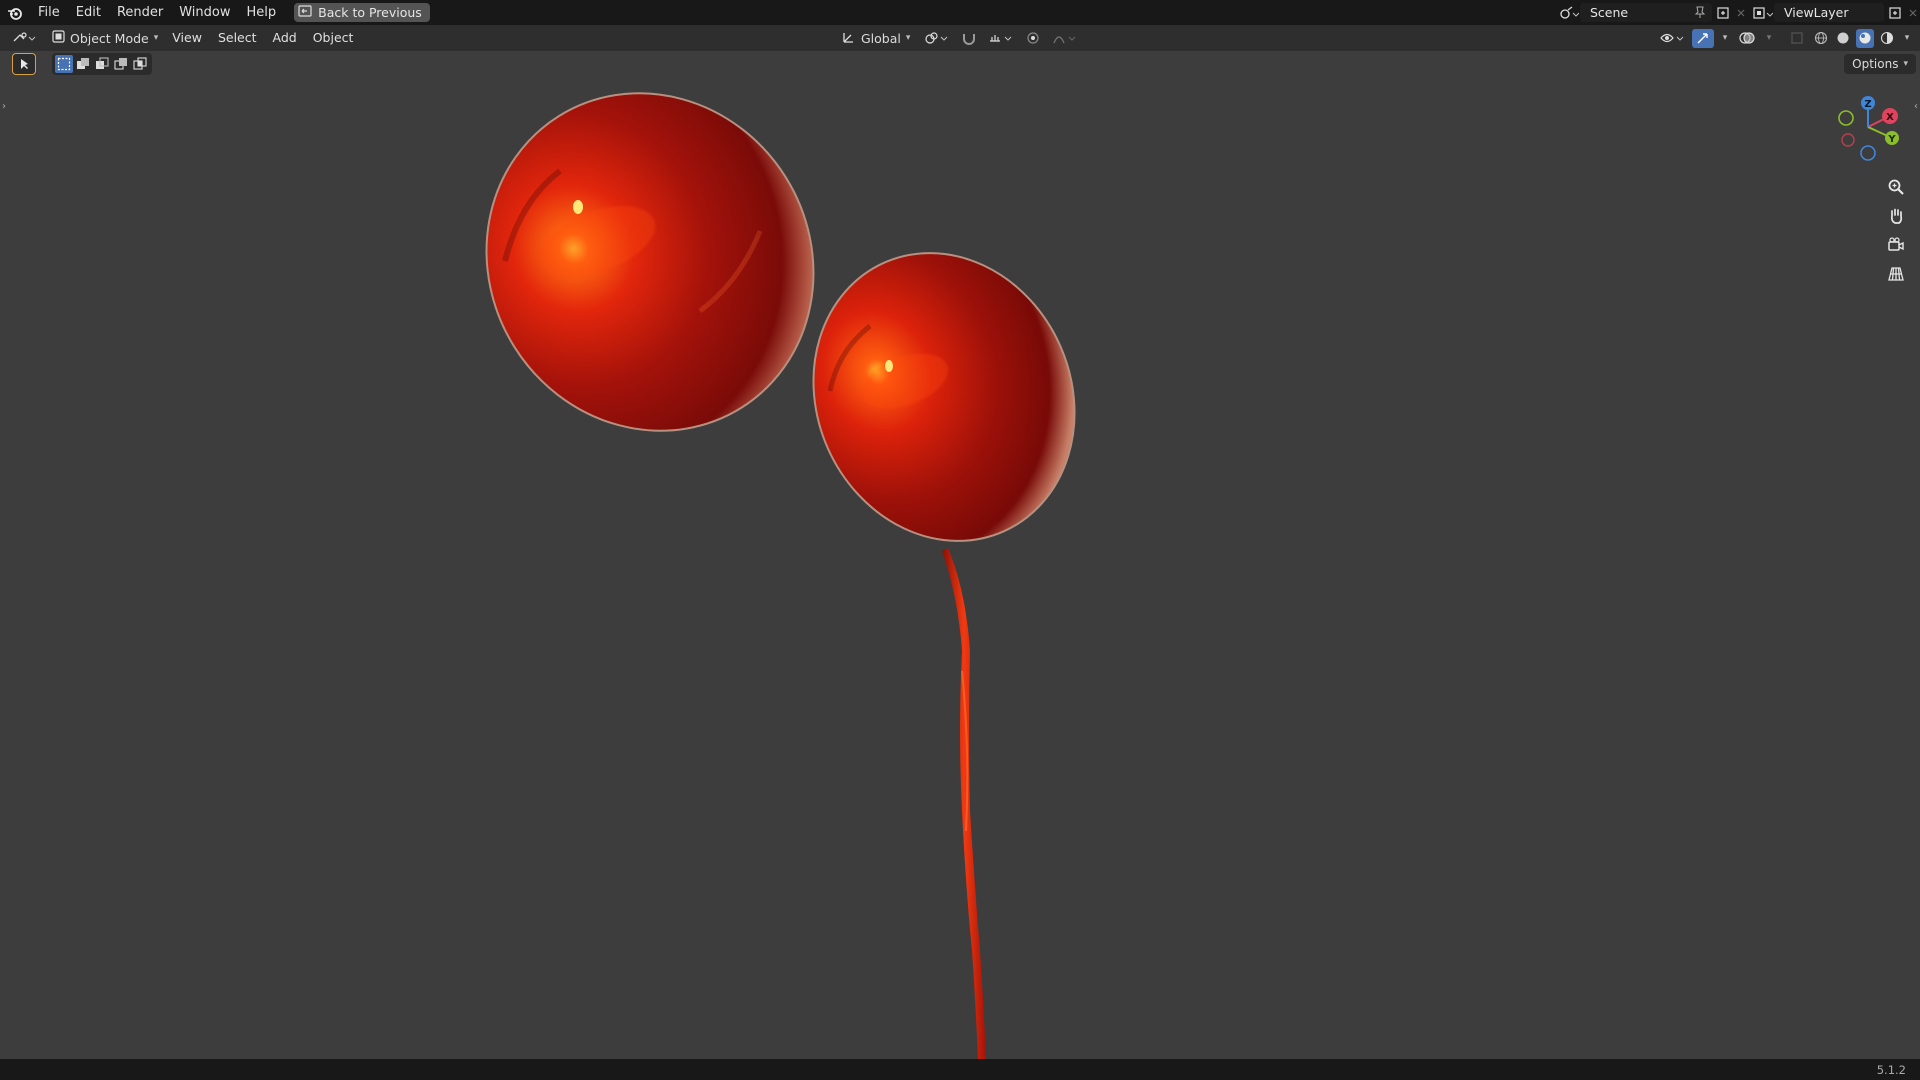  I want to click on options-dropdown: Options ▾, so click(1880, 64).